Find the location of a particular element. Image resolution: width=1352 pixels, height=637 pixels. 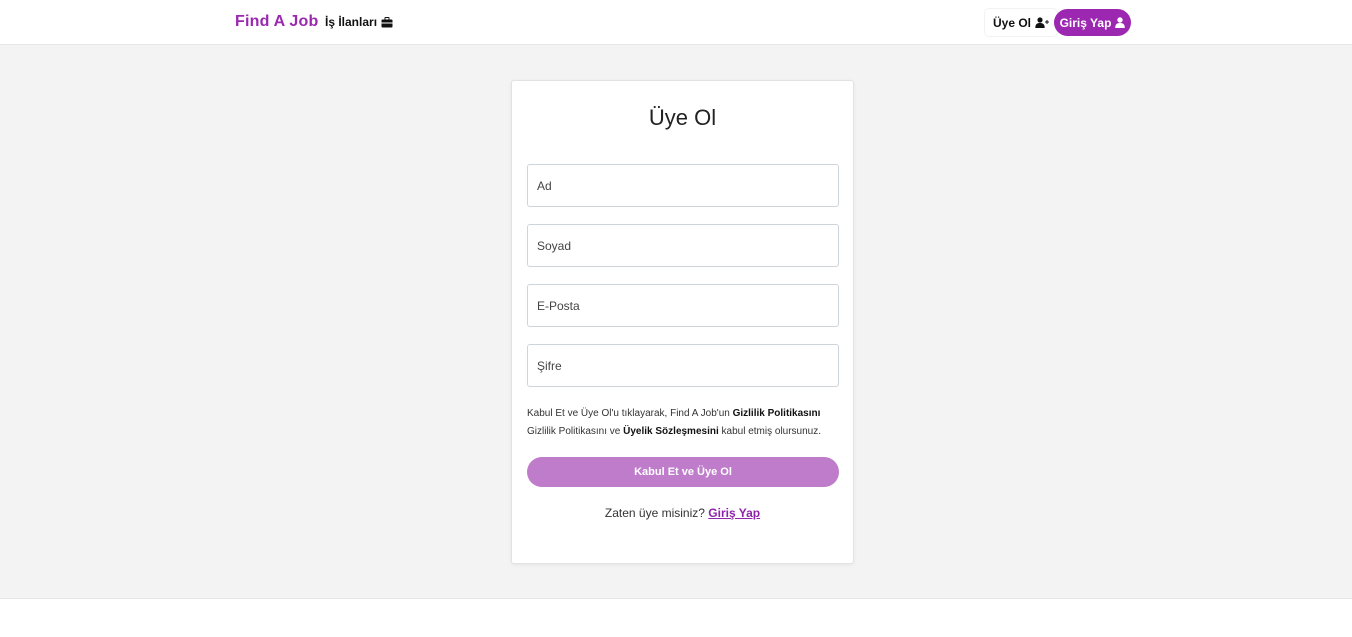

privacy-policy-text: Gizlilik Politikasını is located at coordinates (776, 413).